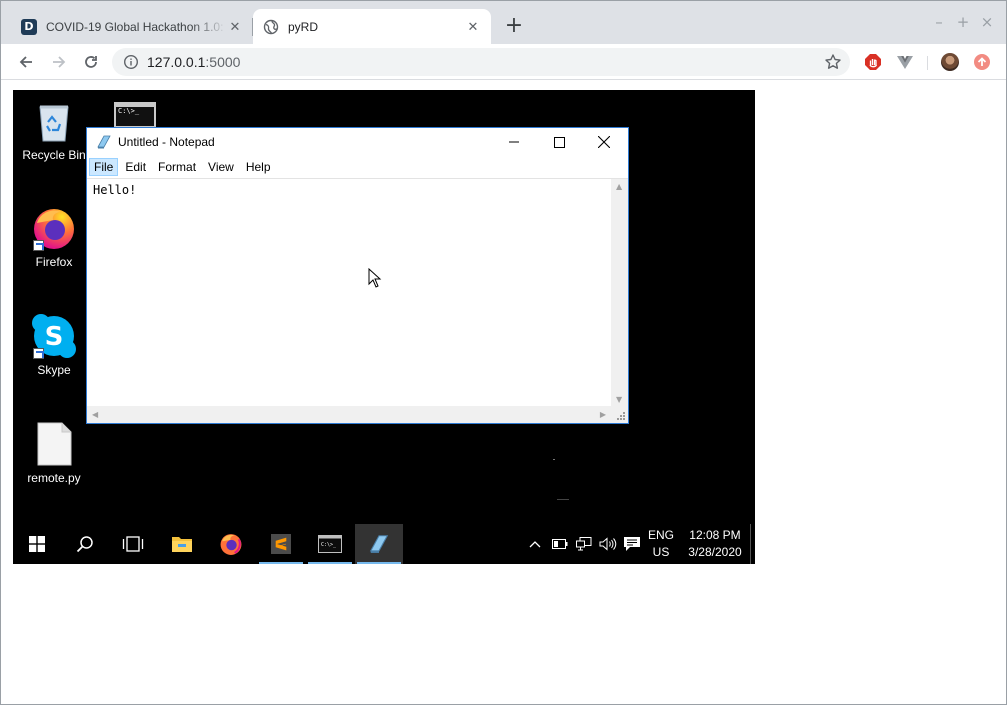 This screenshot has width=1007, height=705. I want to click on minimize-button: –, so click(939, 22).